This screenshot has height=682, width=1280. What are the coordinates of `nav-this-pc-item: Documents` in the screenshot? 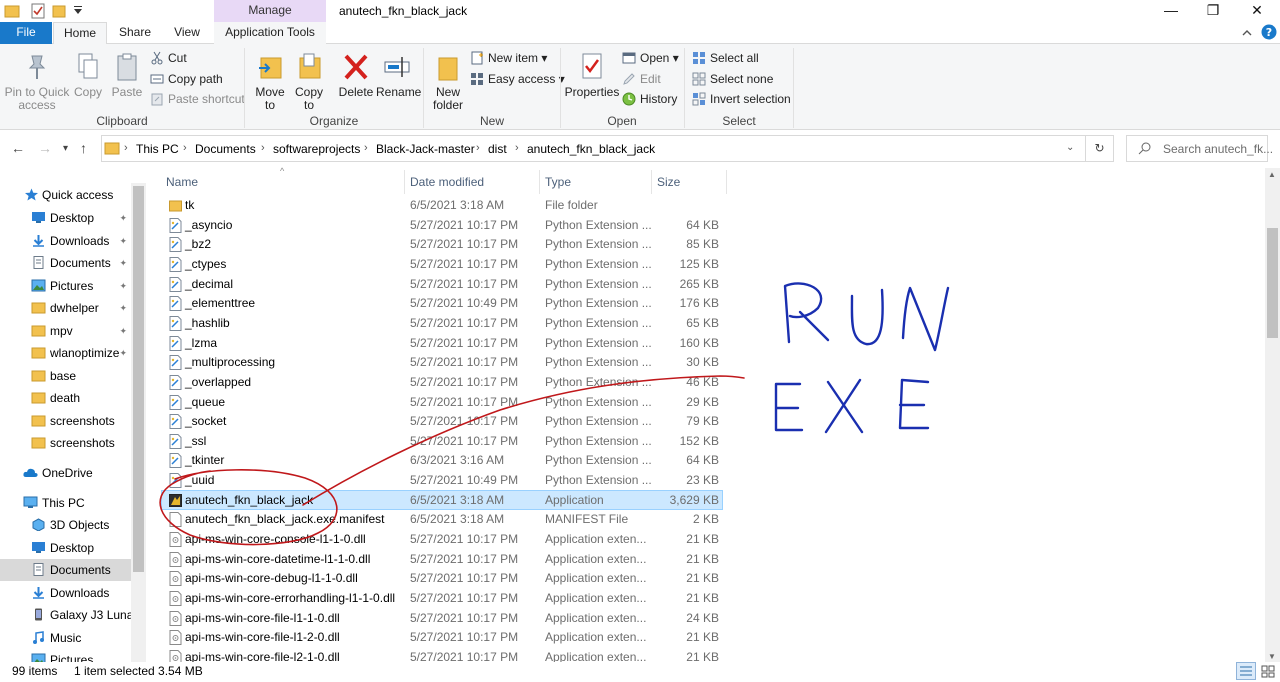 It's located at (65, 570).